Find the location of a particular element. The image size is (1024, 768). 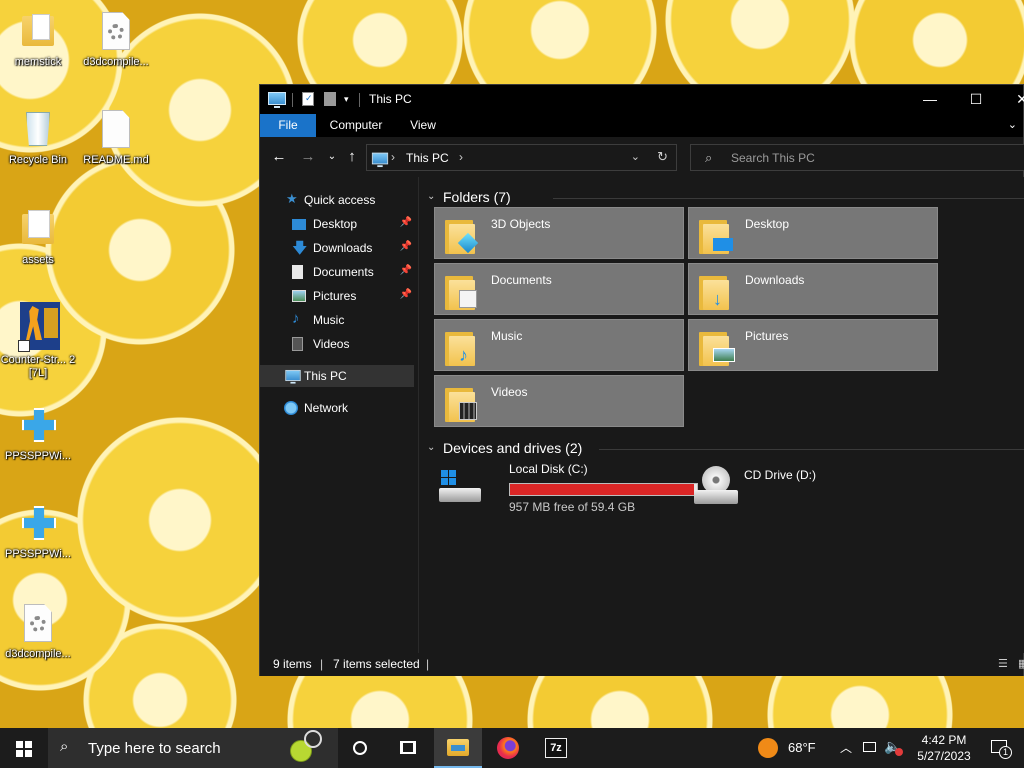

group-header-devices: ⌄ Devices and drives (2) is located at coordinates (723, 449).